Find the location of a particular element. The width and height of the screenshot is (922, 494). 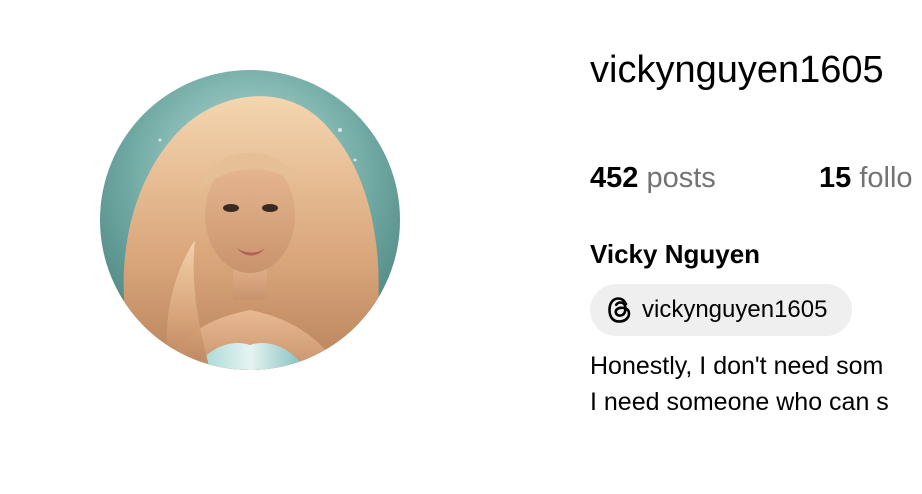

bio-line: I need someone who can s is located at coordinates (739, 402).